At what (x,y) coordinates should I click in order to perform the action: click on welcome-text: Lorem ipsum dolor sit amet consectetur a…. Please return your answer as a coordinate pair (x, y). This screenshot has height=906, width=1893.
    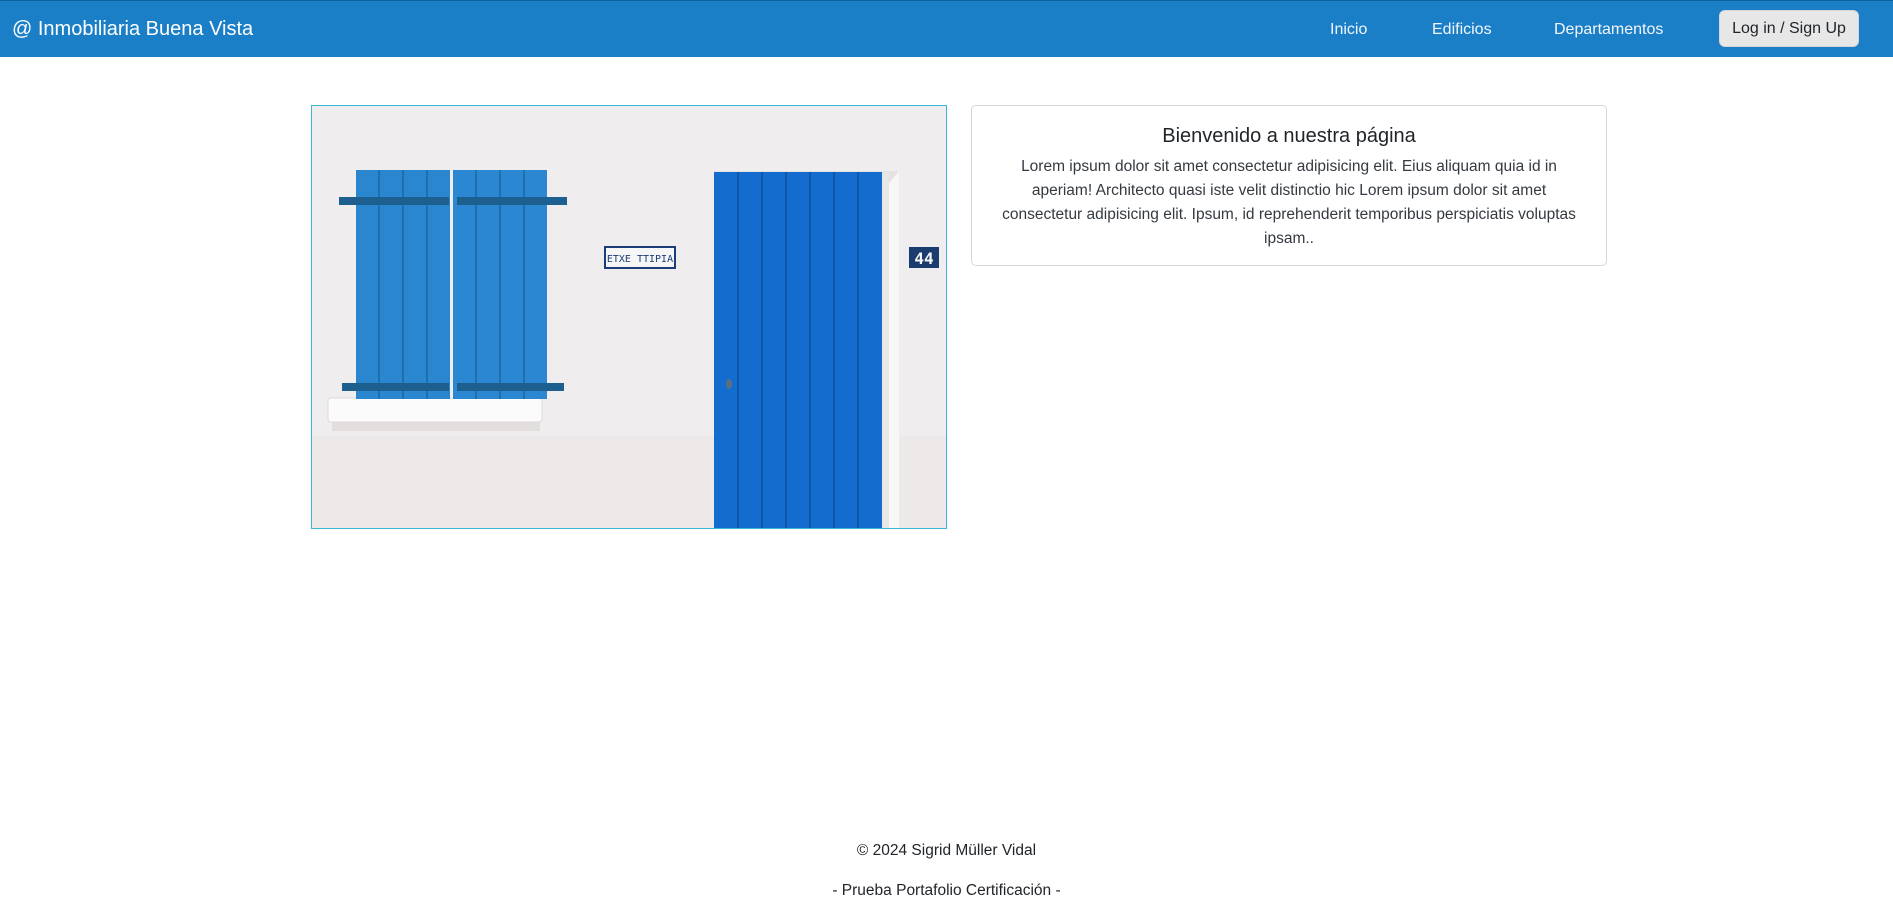
    Looking at the image, I should click on (1289, 202).